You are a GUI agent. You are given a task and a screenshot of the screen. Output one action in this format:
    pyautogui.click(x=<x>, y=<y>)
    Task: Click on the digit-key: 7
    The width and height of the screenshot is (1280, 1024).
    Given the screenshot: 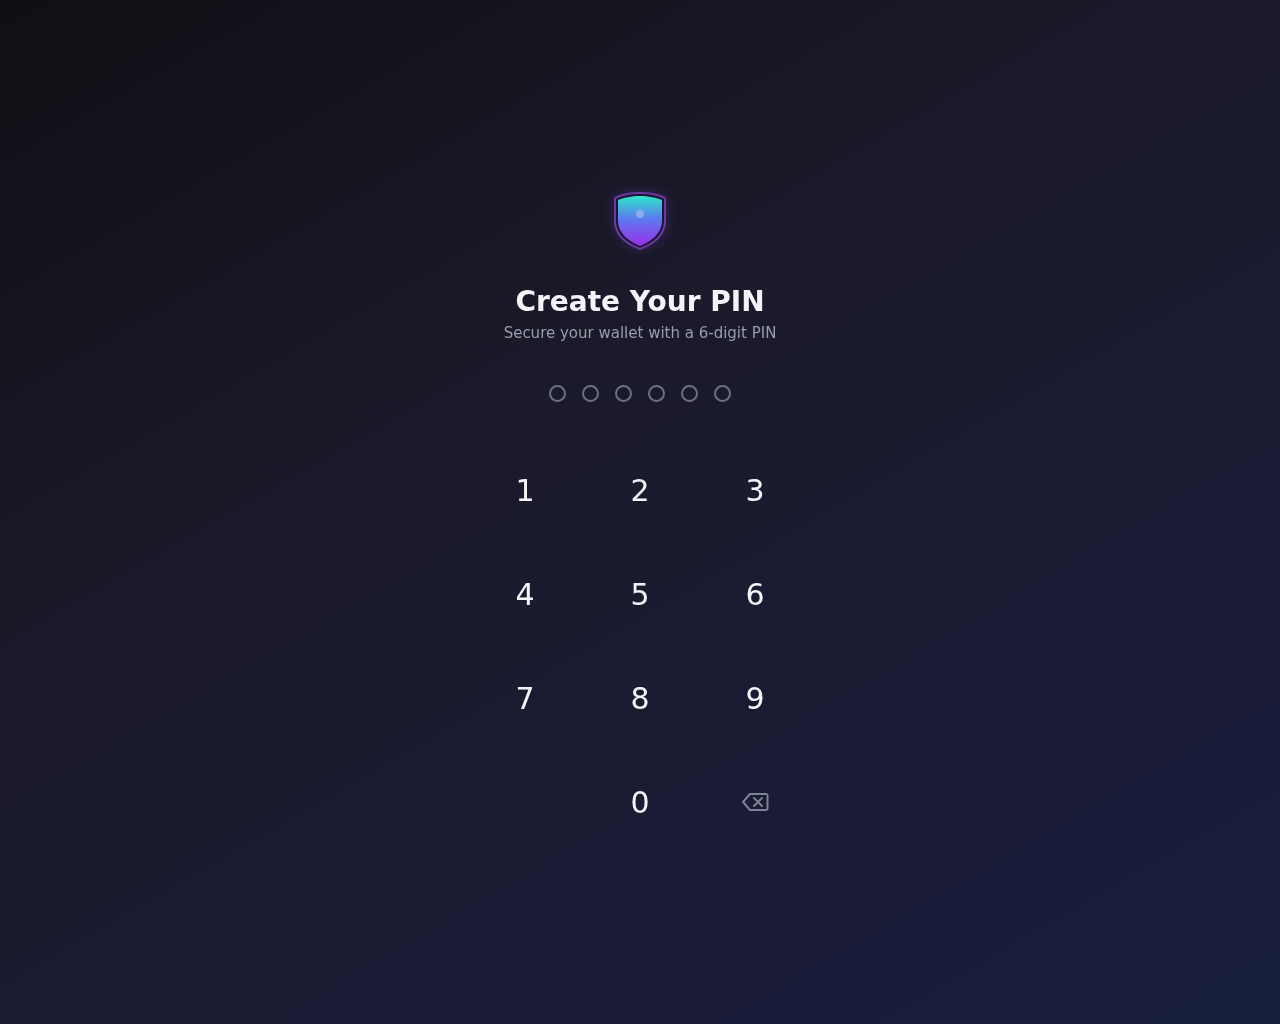 What is the action you would take?
    pyautogui.click(x=525, y=698)
    